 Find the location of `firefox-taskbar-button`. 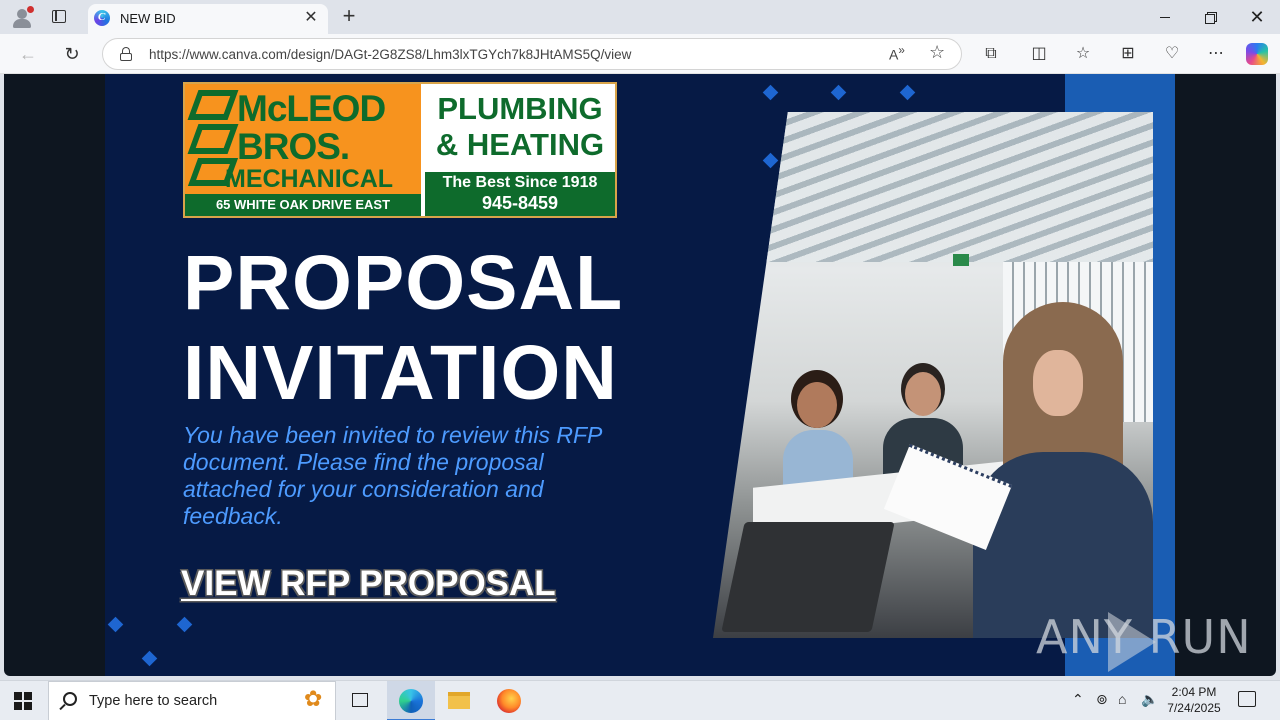

firefox-taskbar-button is located at coordinates (508, 700).